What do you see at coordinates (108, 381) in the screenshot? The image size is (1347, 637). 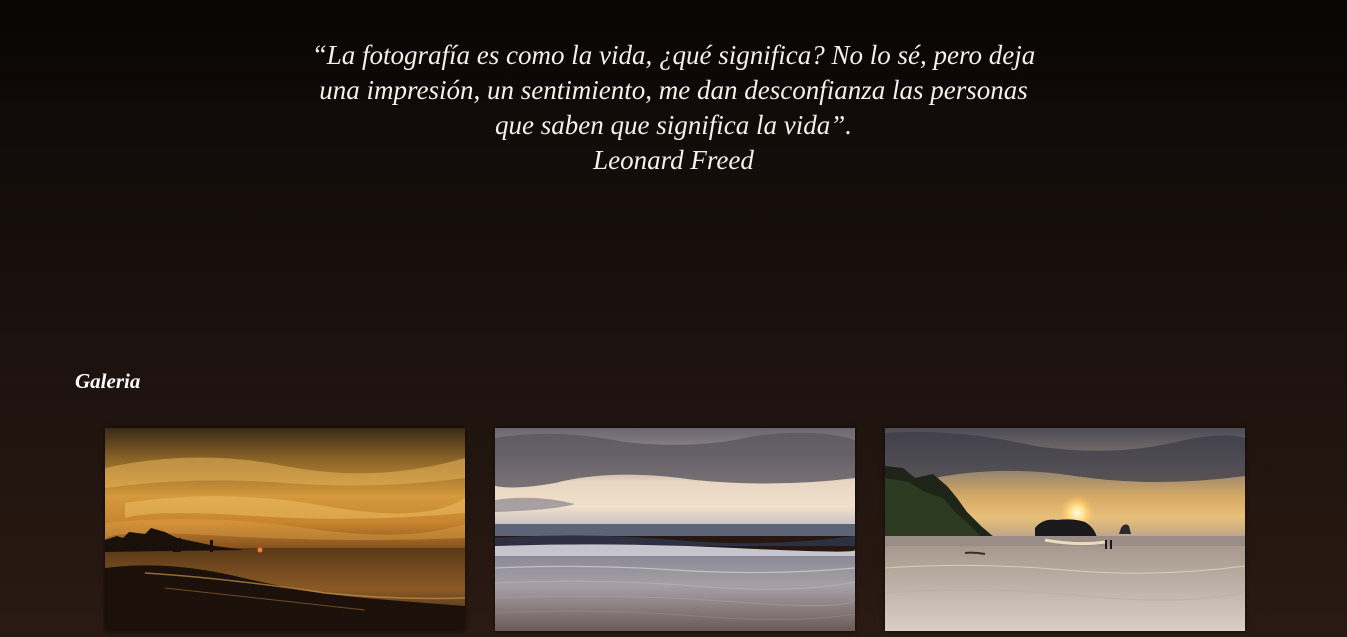 I see `gallery-title: Galeria` at bounding box center [108, 381].